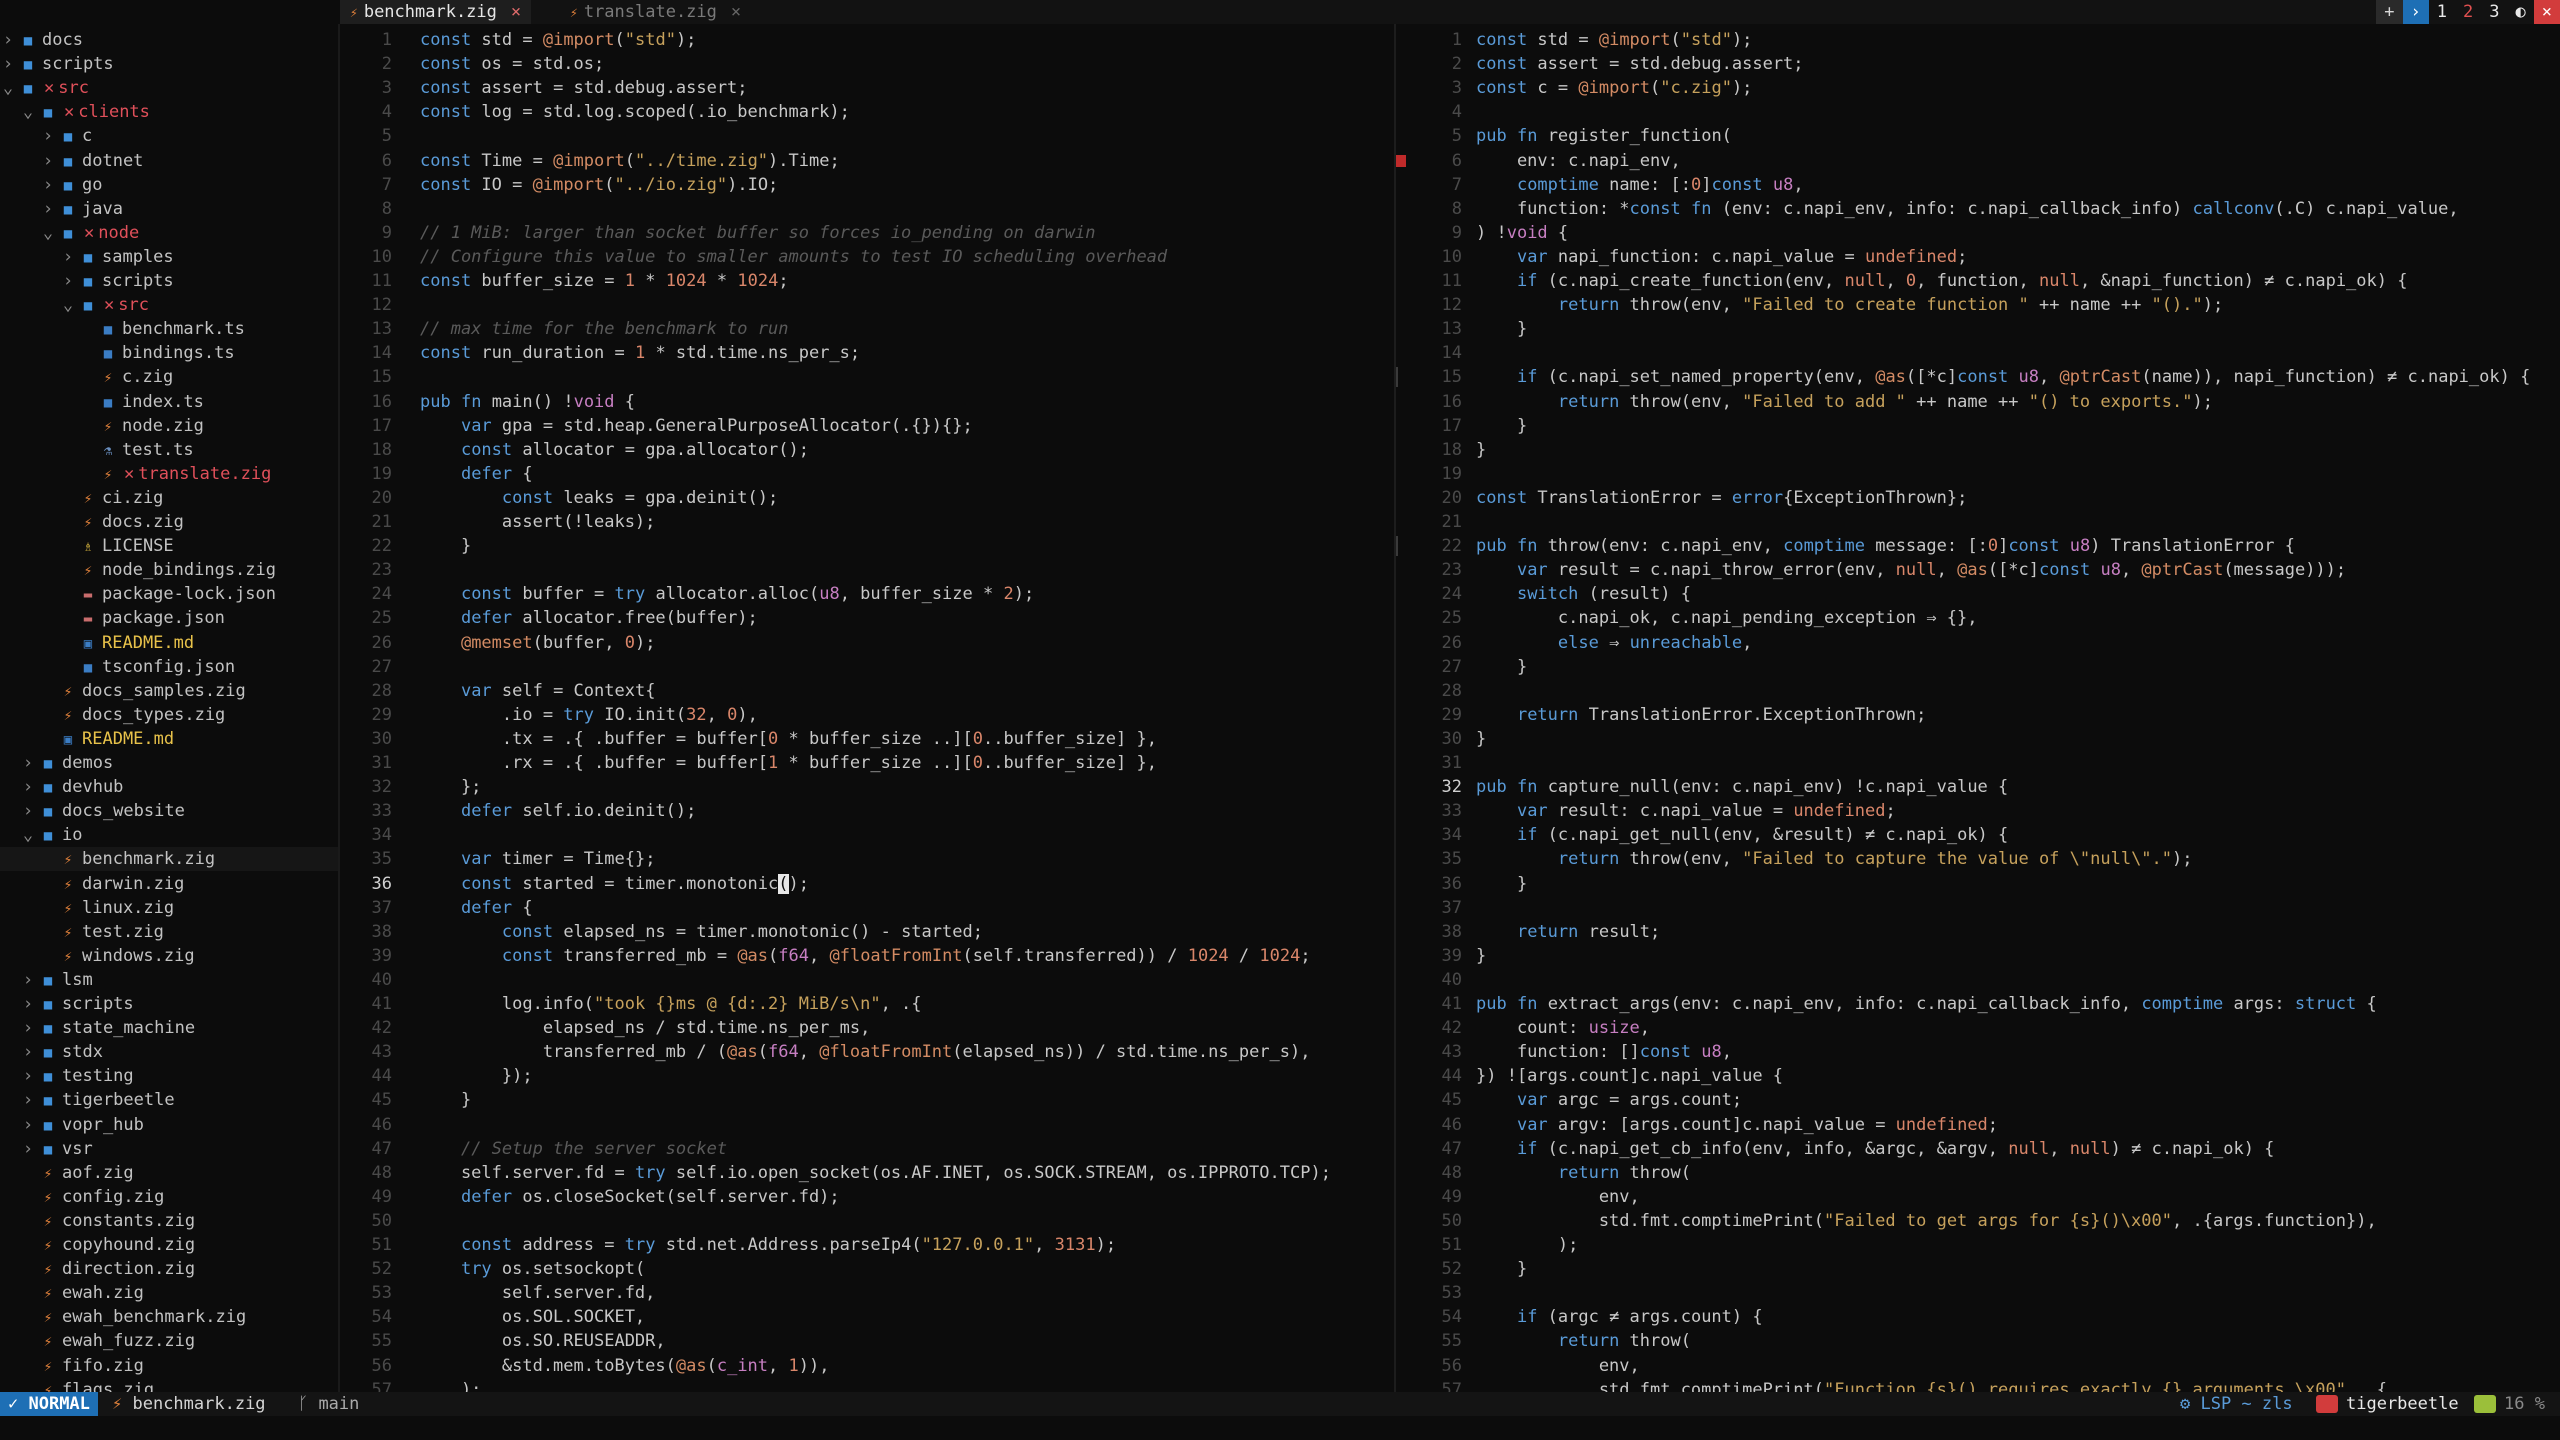 The width and height of the screenshot is (2560, 1440). I want to click on tree-file: ⚡ flags.zig, so click(169, 1385).